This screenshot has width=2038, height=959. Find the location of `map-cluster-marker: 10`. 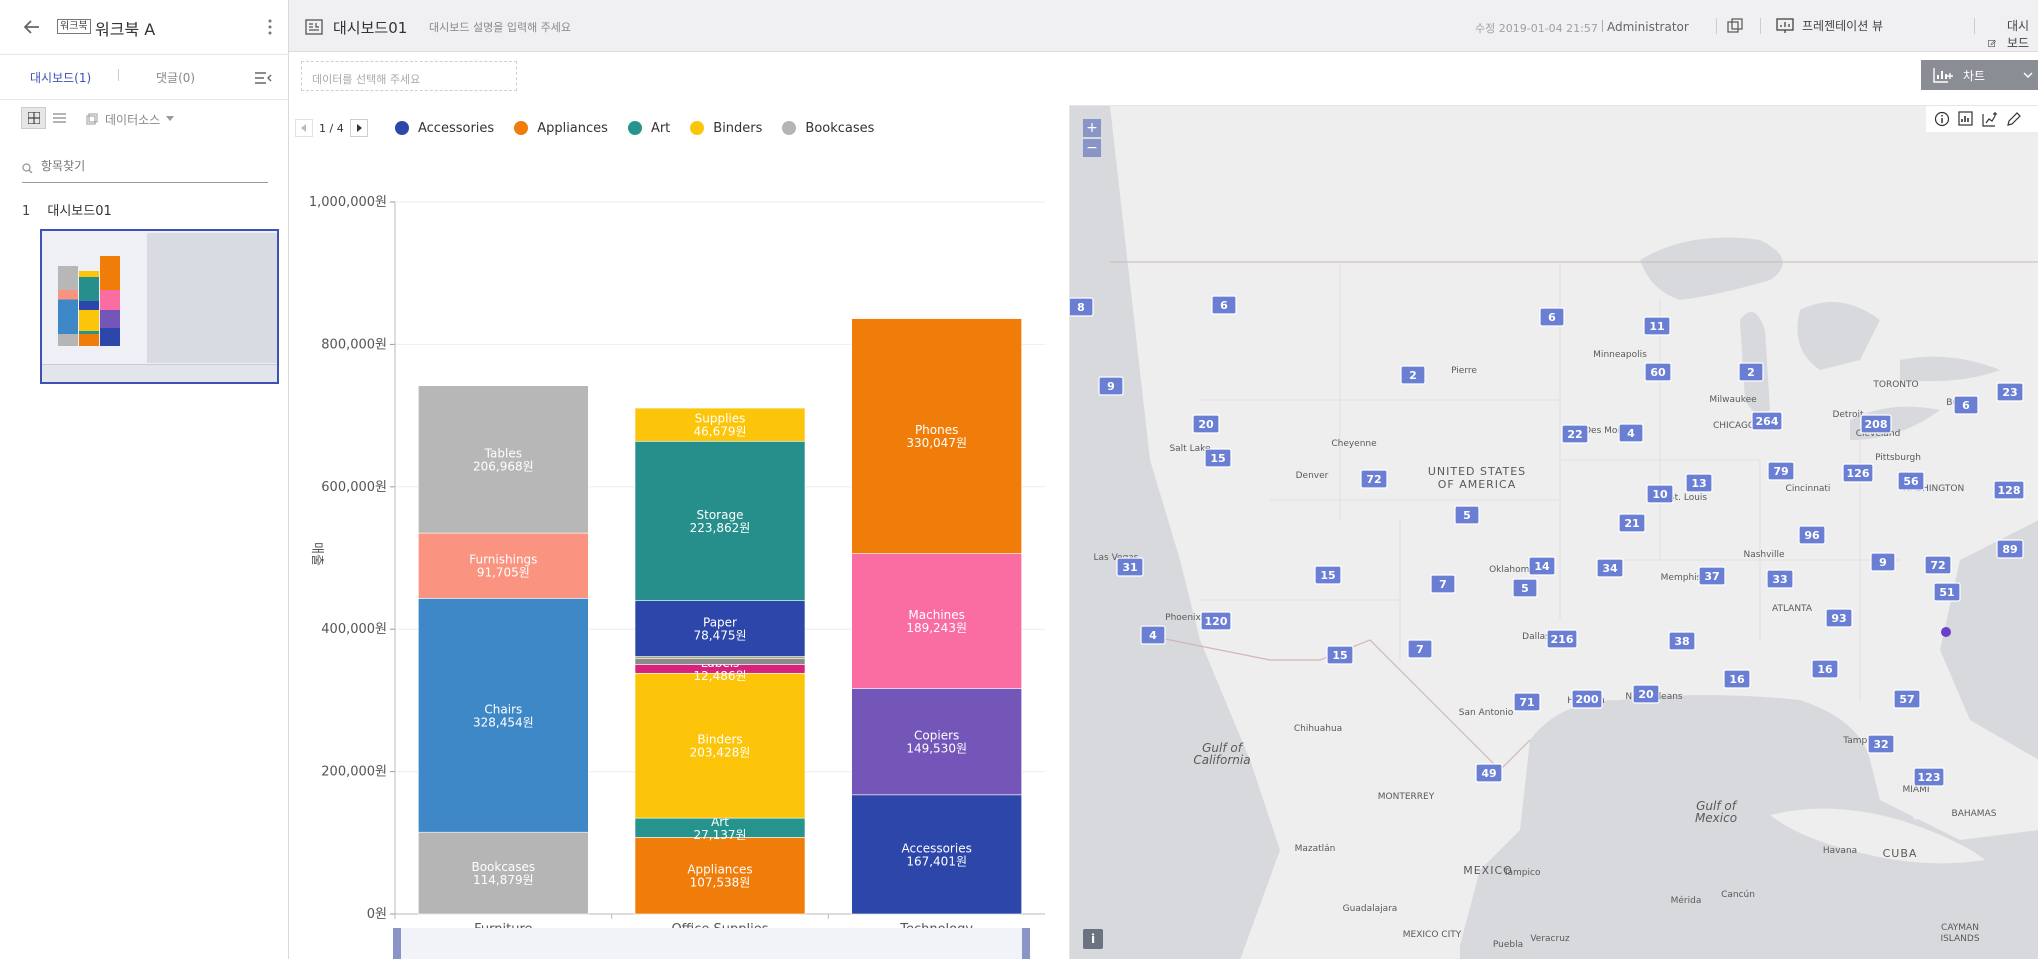

map-cluster-marker: 10 is located at coordinates (1660, 494).